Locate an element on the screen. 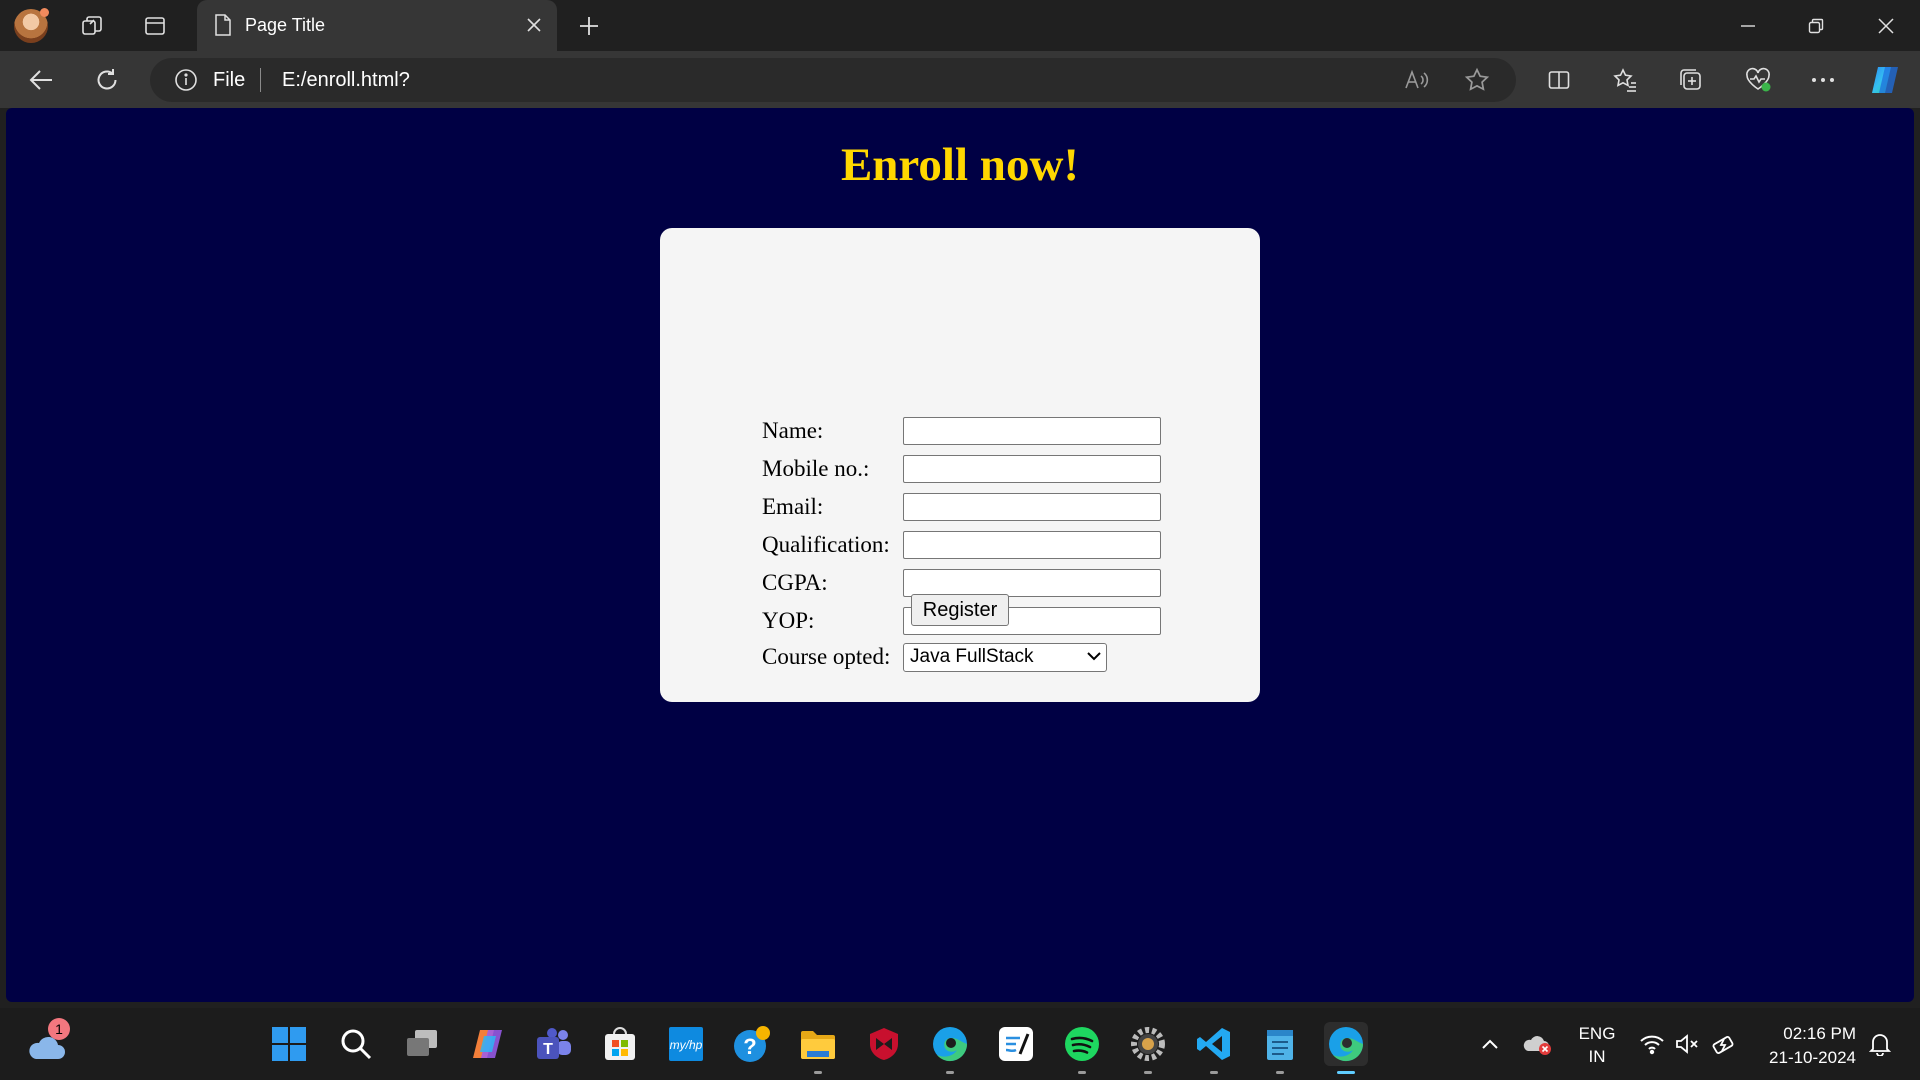 The width and height of the screenshot is (1920, 1080). file-explorer-icon is located at coordinates (818, 1048).